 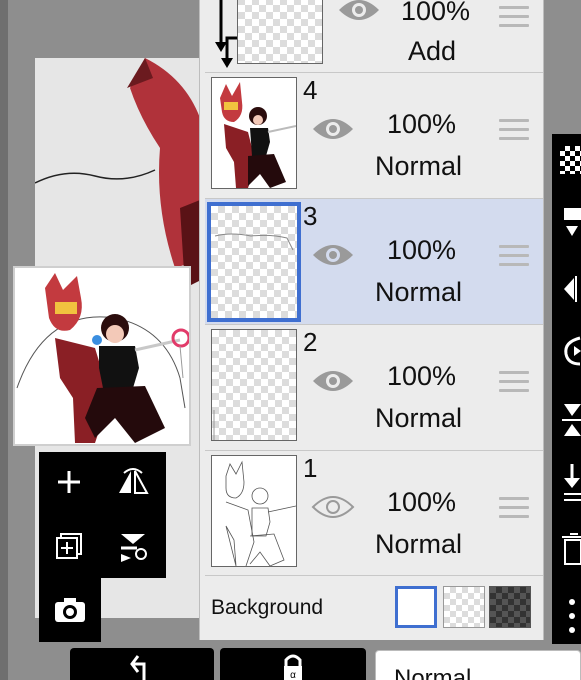 I want to click on left-edge, so click(x=4, y=340).